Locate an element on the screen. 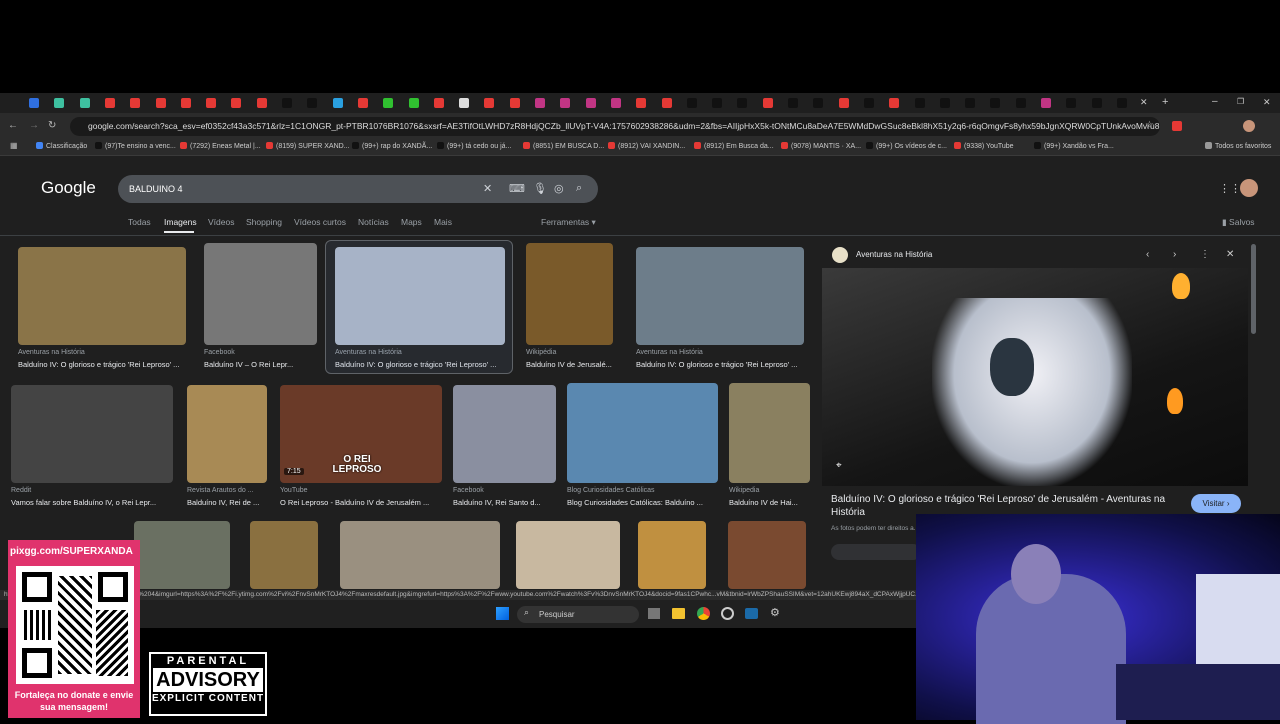 The height and width of the screenshot is (724, 1280). lens-search-icon: ⌖ is located at coordinates (839, 465).